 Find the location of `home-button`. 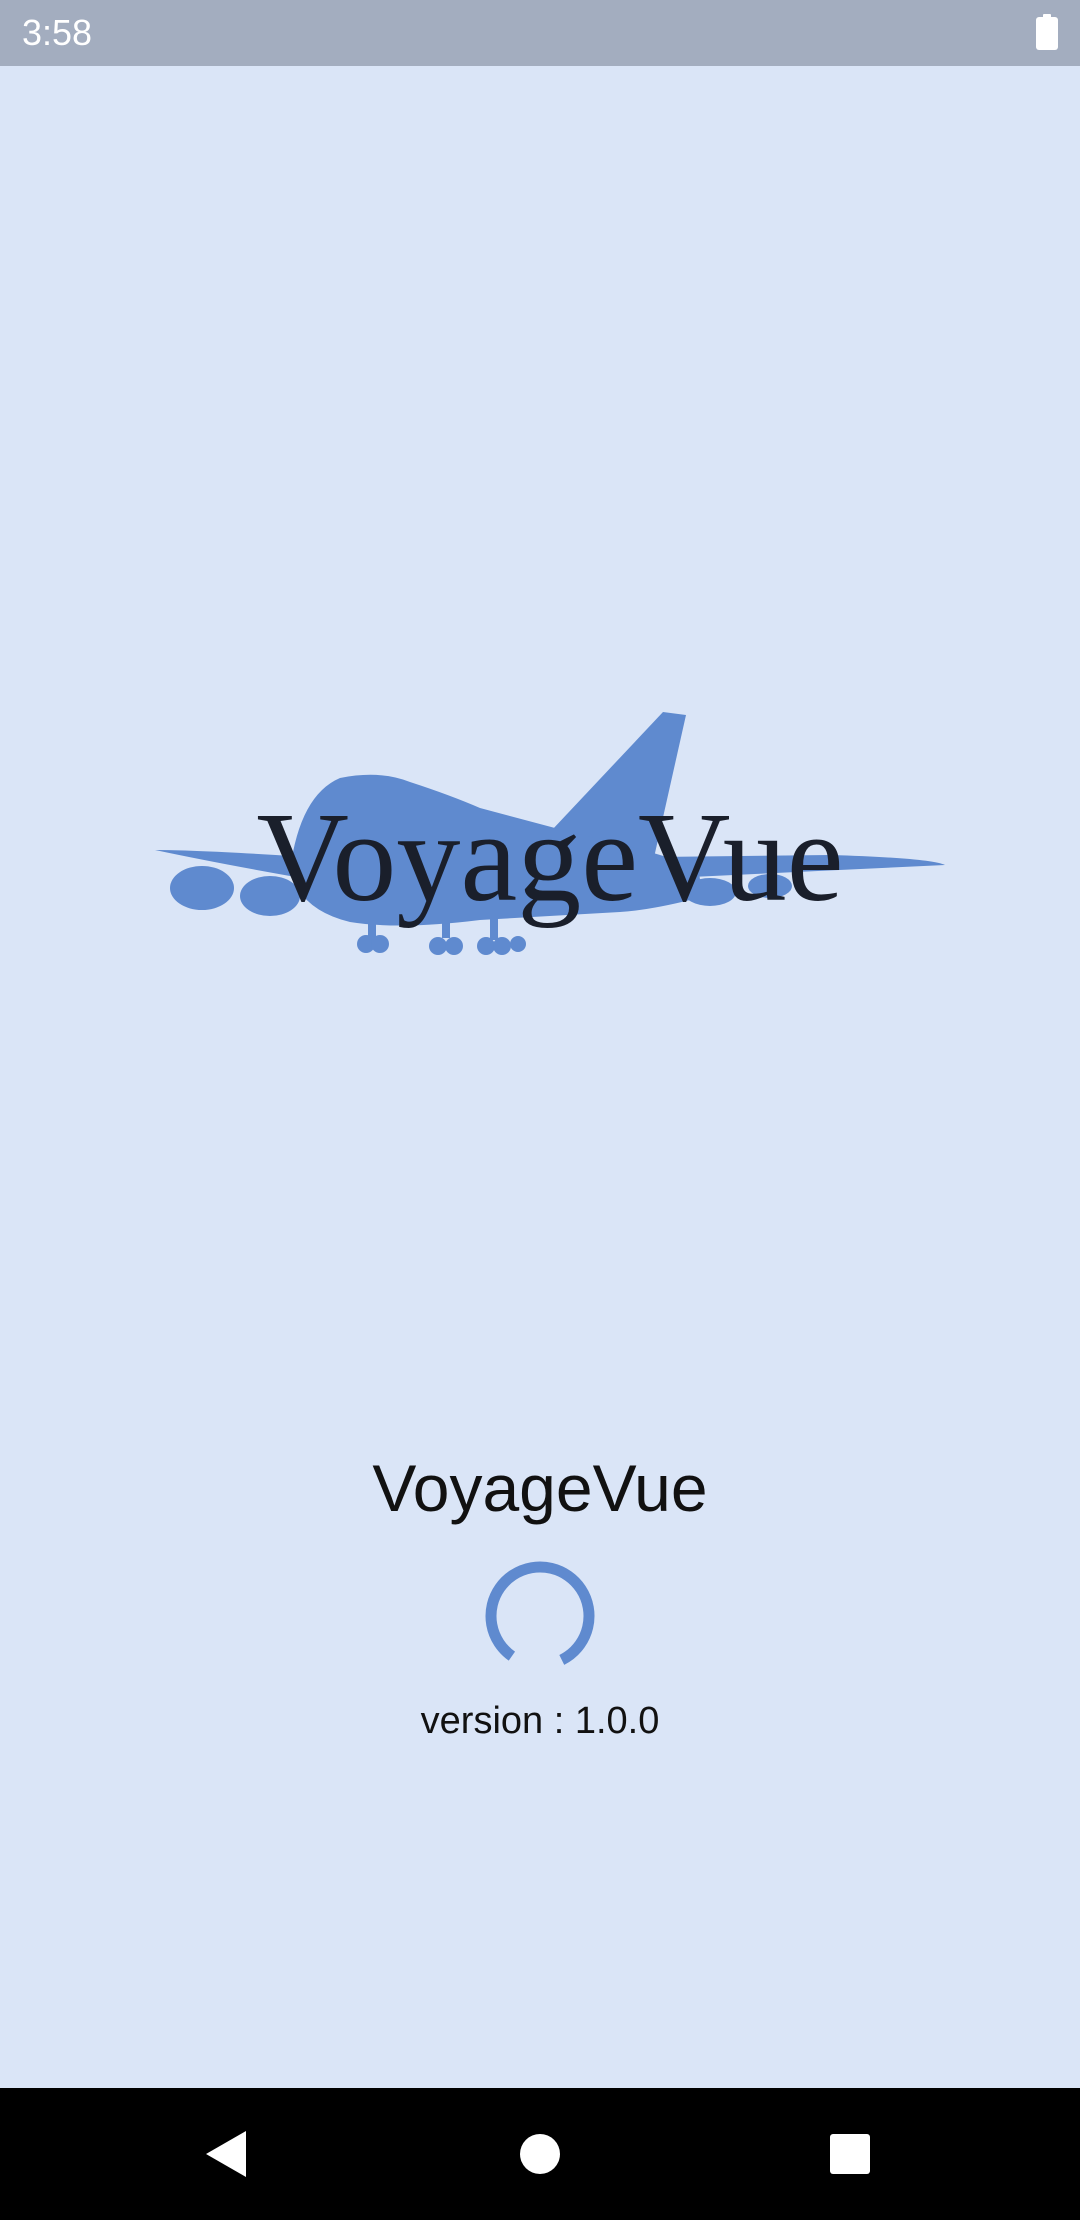

home-button is located at coordinates (540, 2154).